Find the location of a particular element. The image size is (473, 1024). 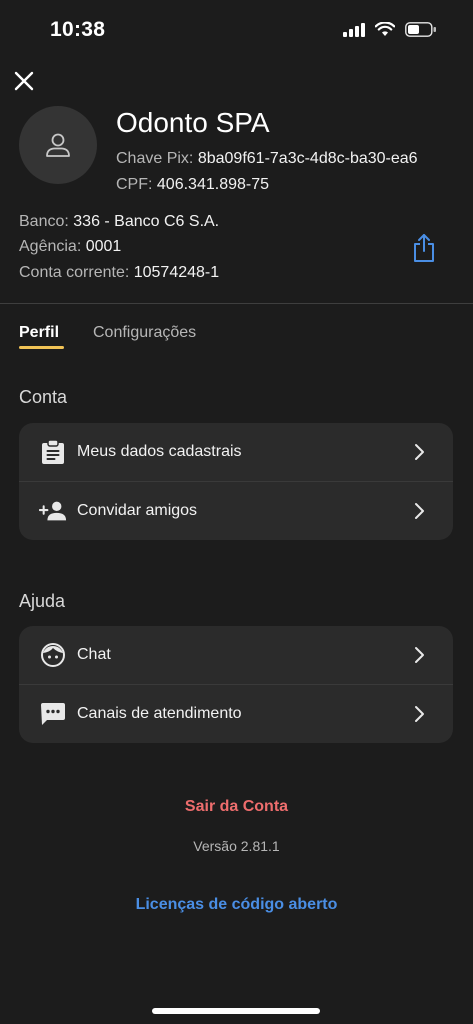

help-card: Chat Canais de atendimento is located at coordinates (236, 684).